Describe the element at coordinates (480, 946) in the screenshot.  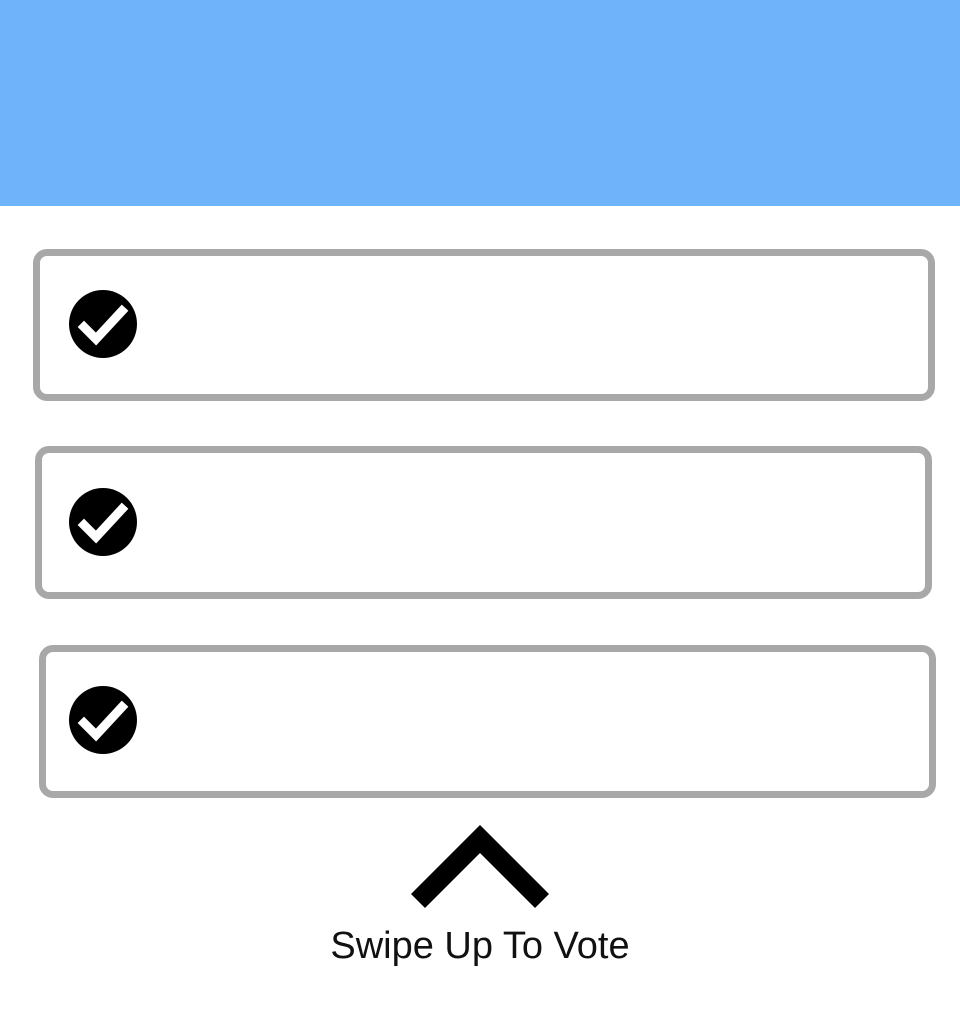
I see `swipe-up-label: Swipe Up To Vote` at that location.